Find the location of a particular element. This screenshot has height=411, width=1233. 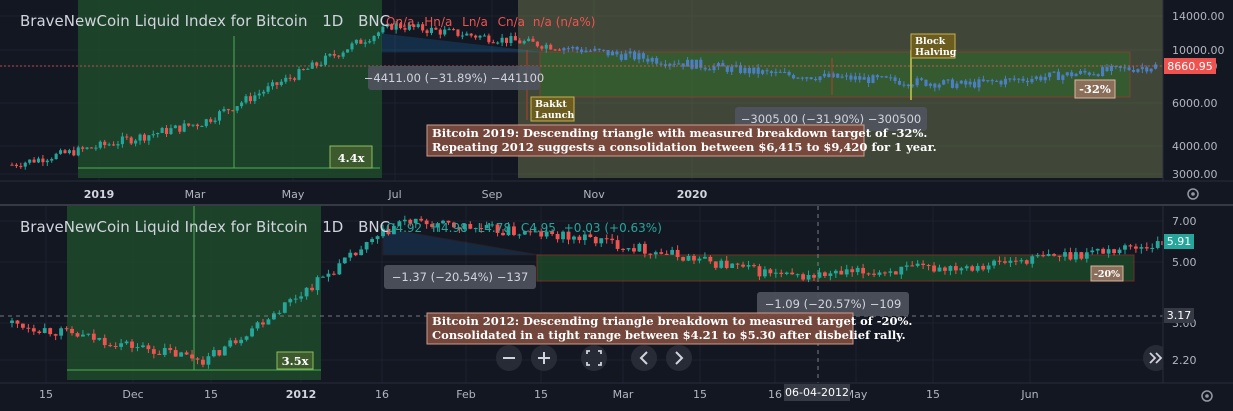

scroll-left-button is located at coordinates (644, 358).